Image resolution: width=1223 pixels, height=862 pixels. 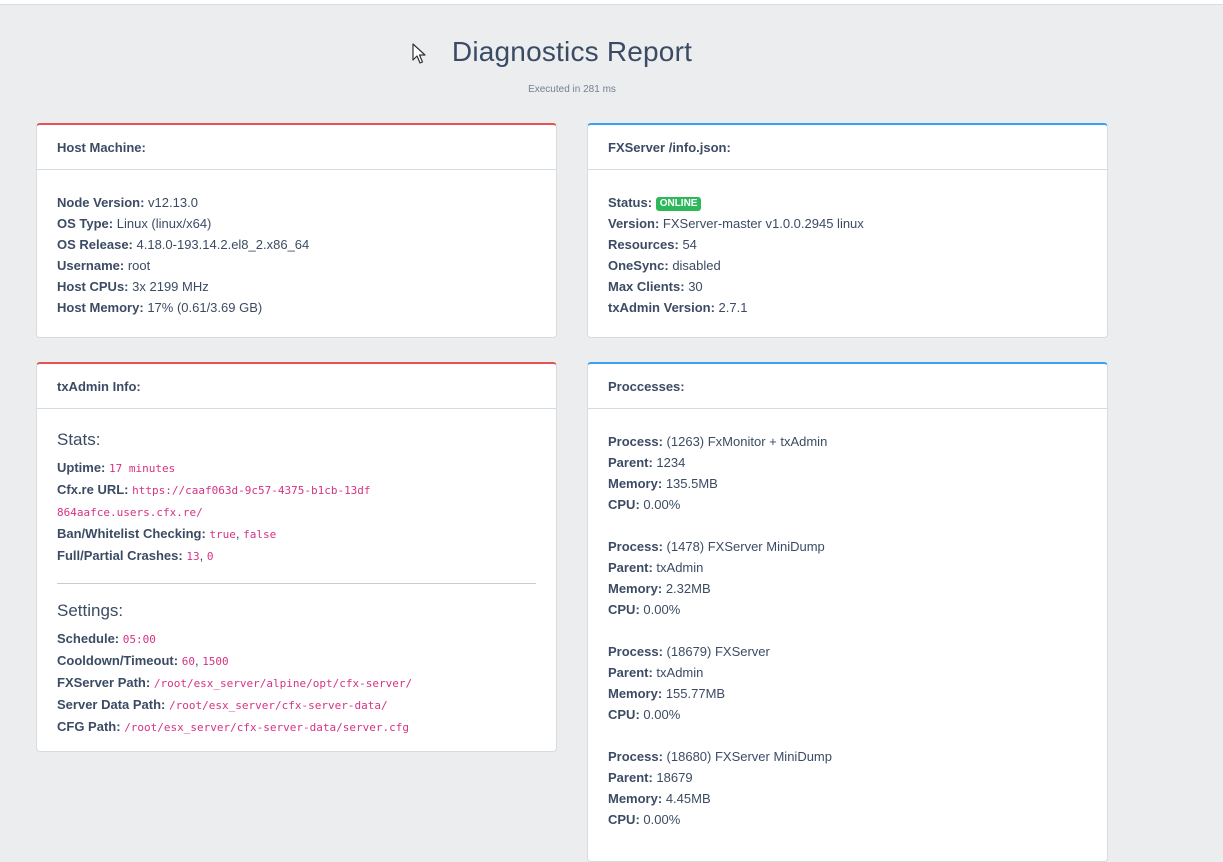 What do you see at coordinates (111, 704) in the screenshot?
I see `server-data-path-label: Server Data Path:` at bounding box center [111, 704].